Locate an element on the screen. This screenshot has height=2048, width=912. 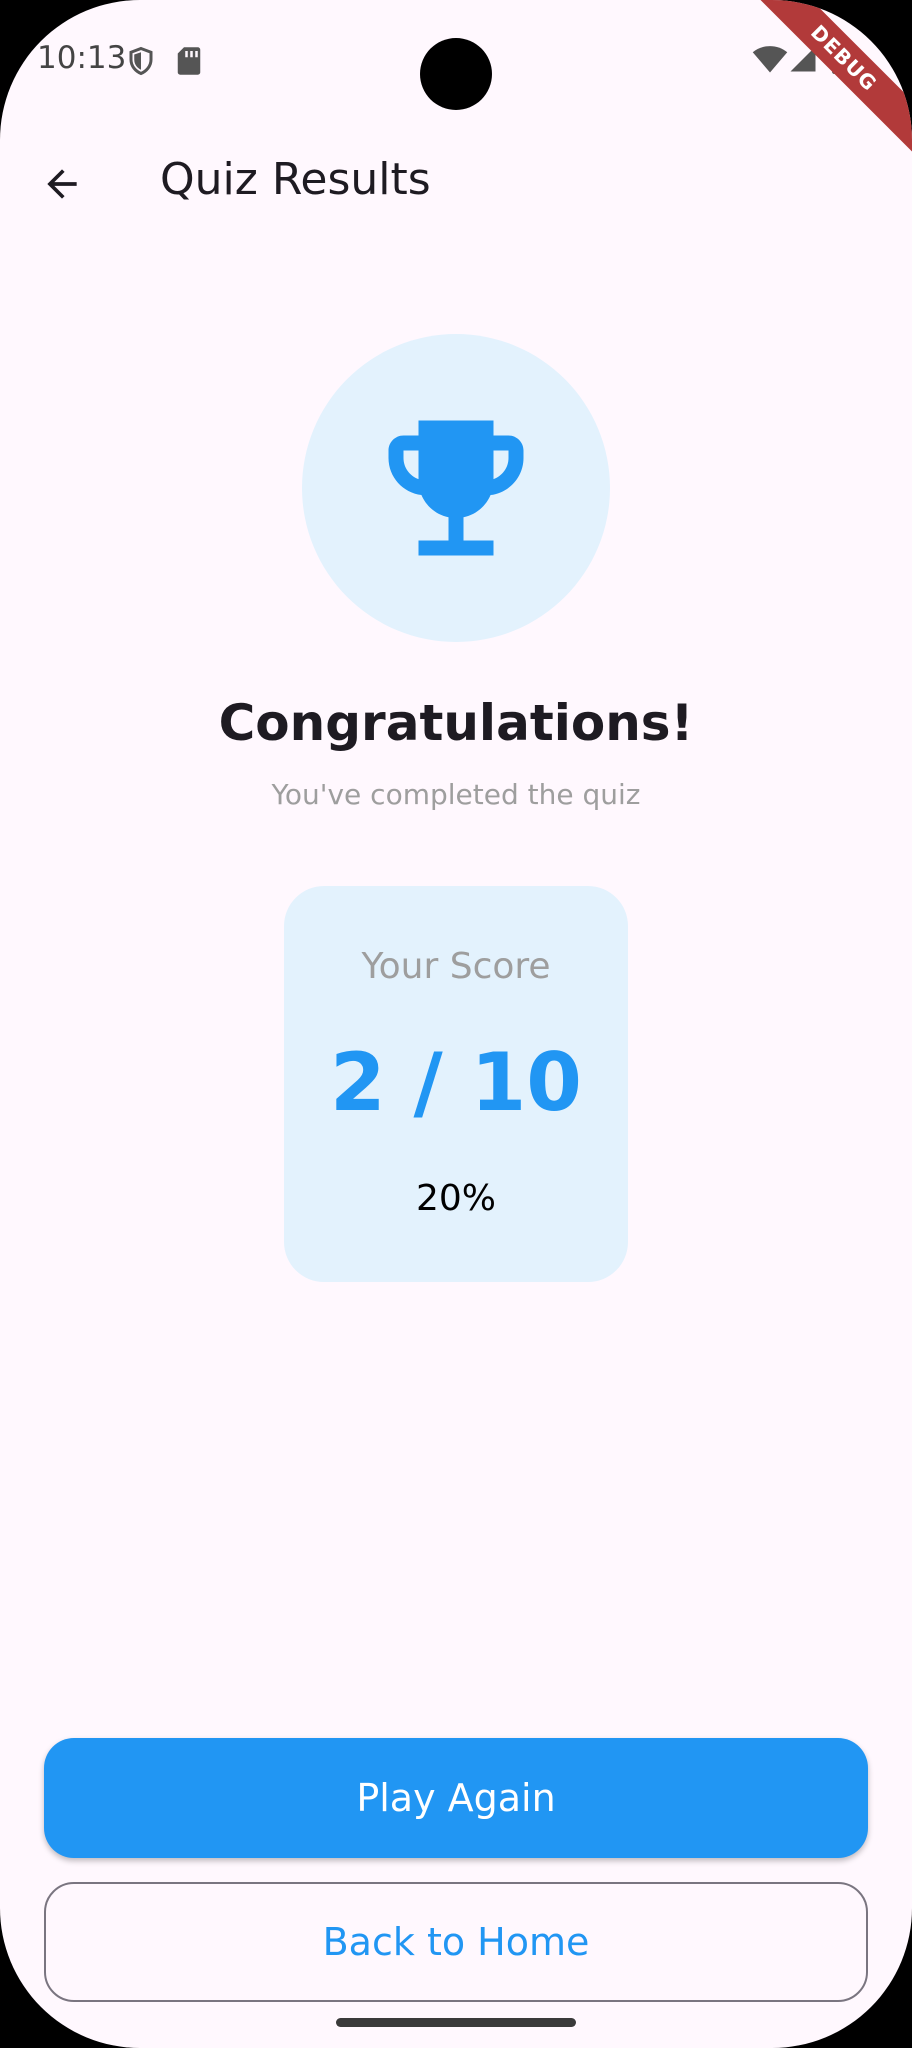
page-title: Quiz Results is located at coordinates (295, 179).